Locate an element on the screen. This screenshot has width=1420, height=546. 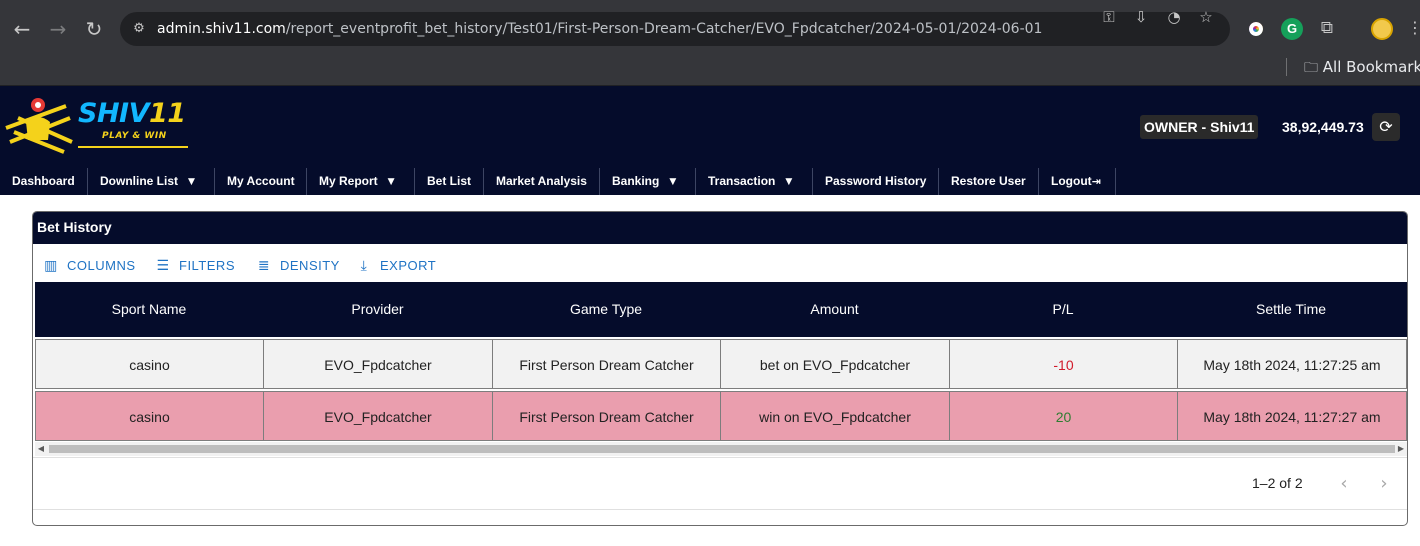
scrollbar-thumb is located at coordinates (722, 449).